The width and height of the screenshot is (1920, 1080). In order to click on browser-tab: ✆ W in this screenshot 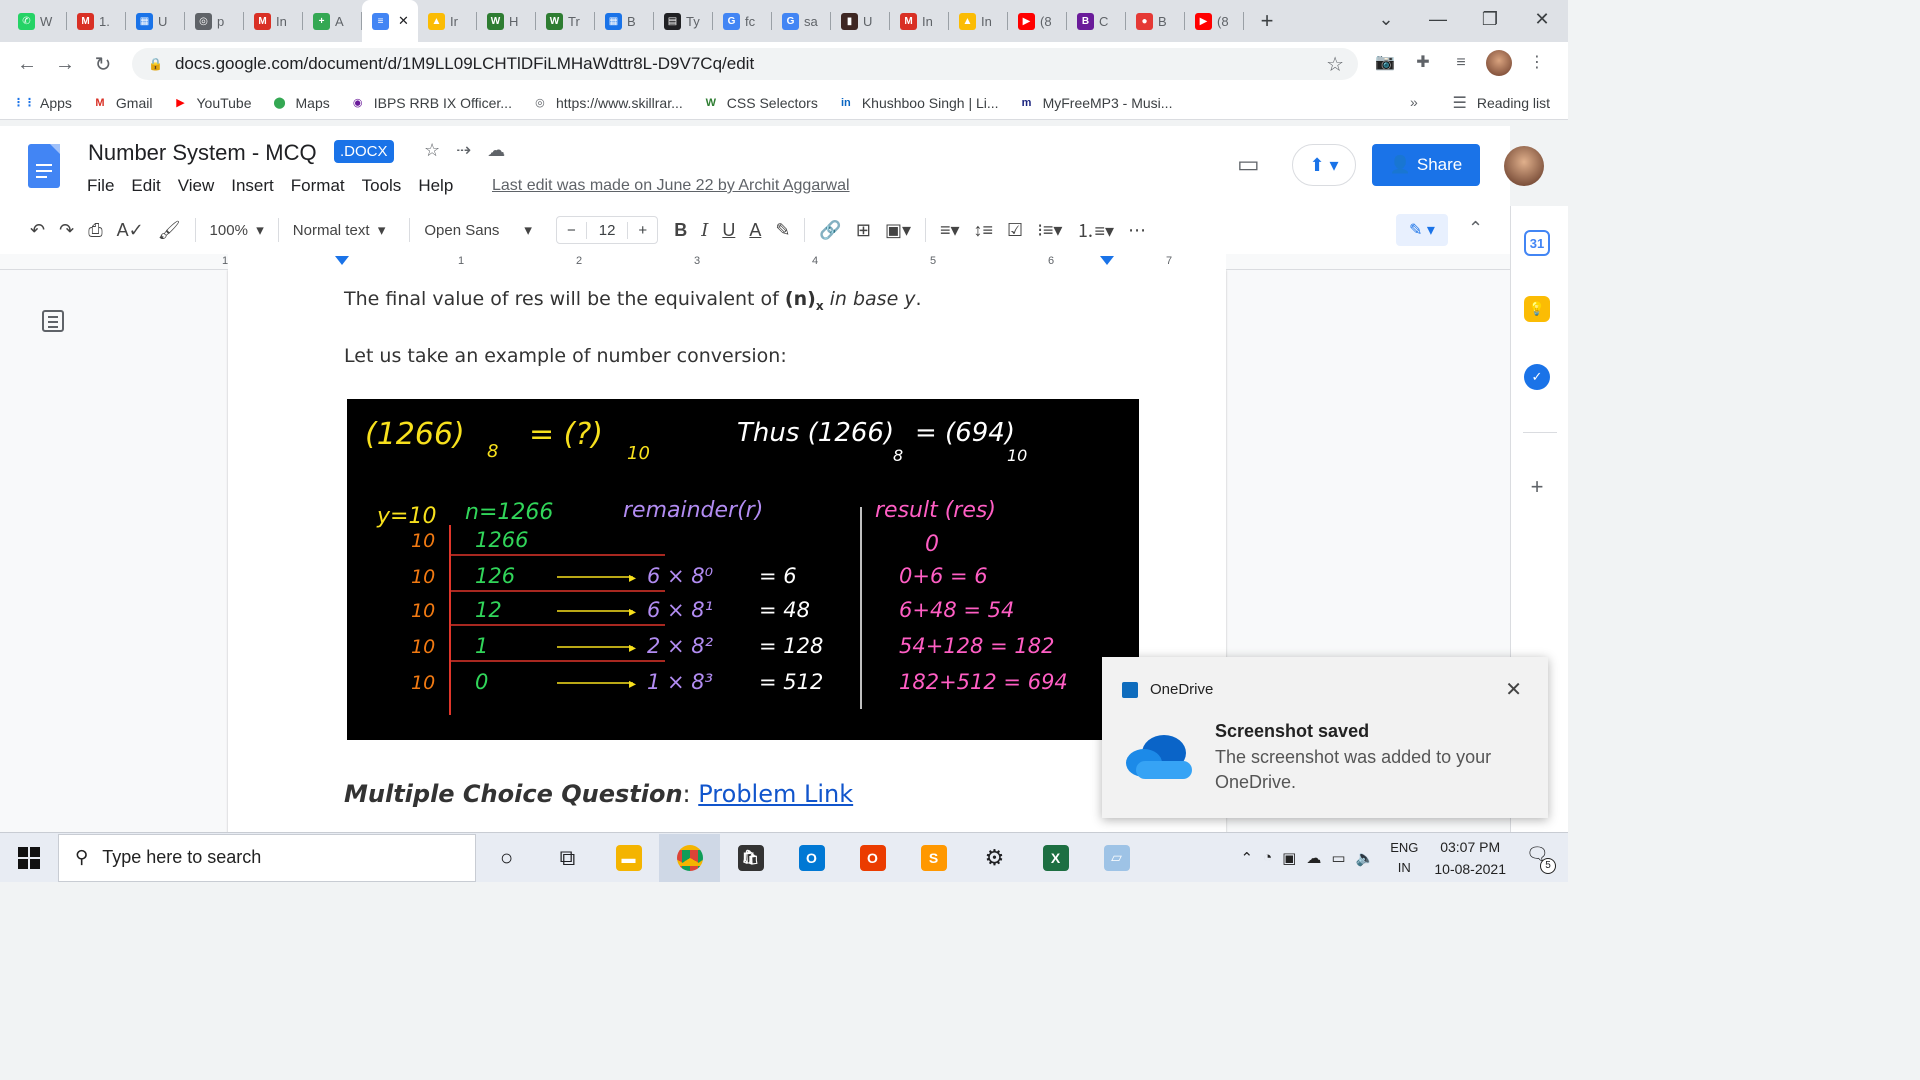, I will do `click(37, 21)`.